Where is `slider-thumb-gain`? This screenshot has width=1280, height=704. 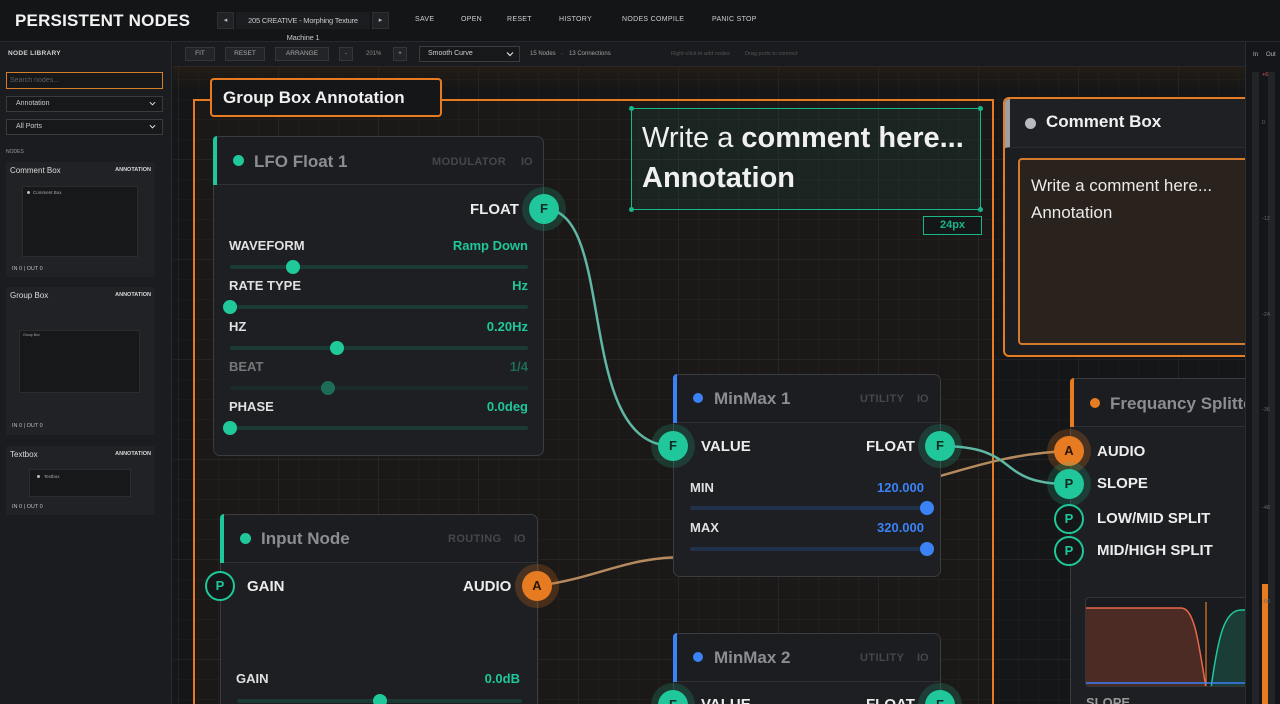 slider-thumb-gain is located at coordinates (379, 699).